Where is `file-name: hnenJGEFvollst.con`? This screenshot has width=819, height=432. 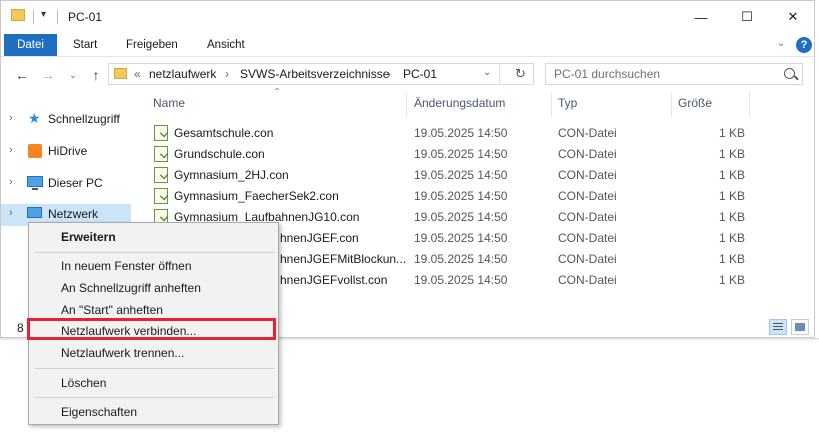 file-name: hnenJGEFvollst.con is located at coordinates (334, 280).